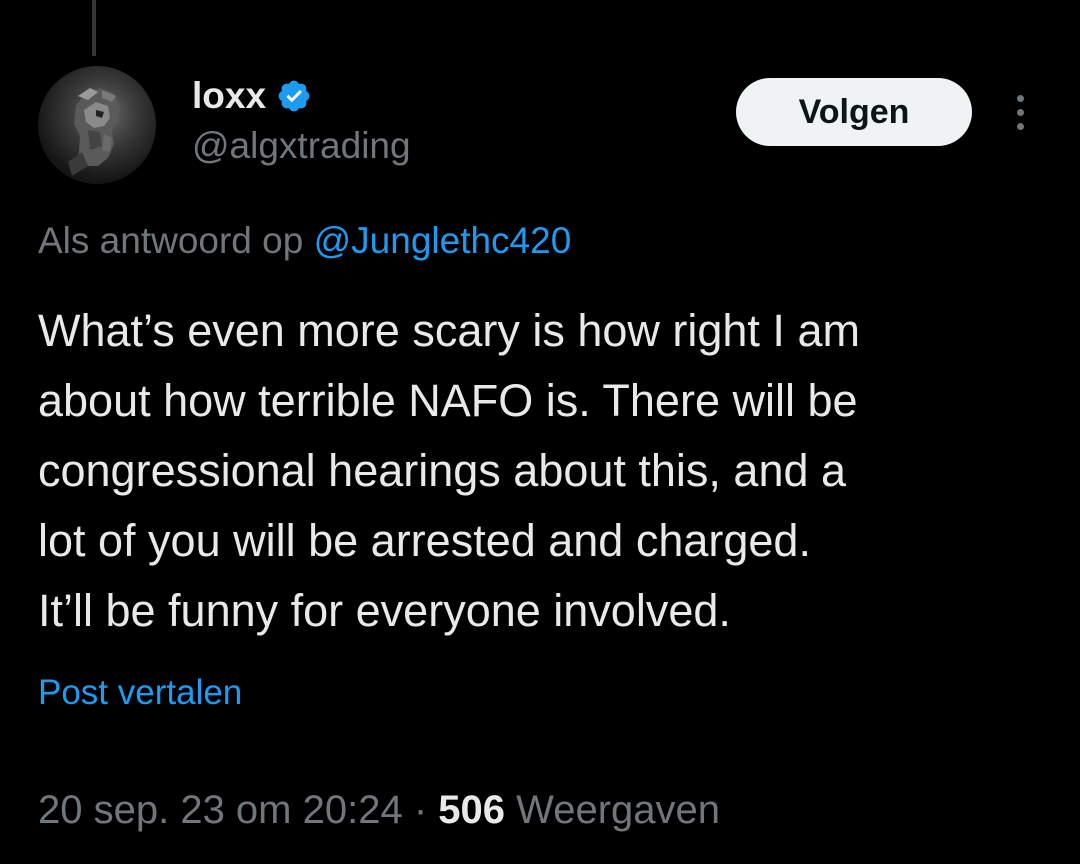  I want to click on views-label: Weergaven, so click(618, 810).